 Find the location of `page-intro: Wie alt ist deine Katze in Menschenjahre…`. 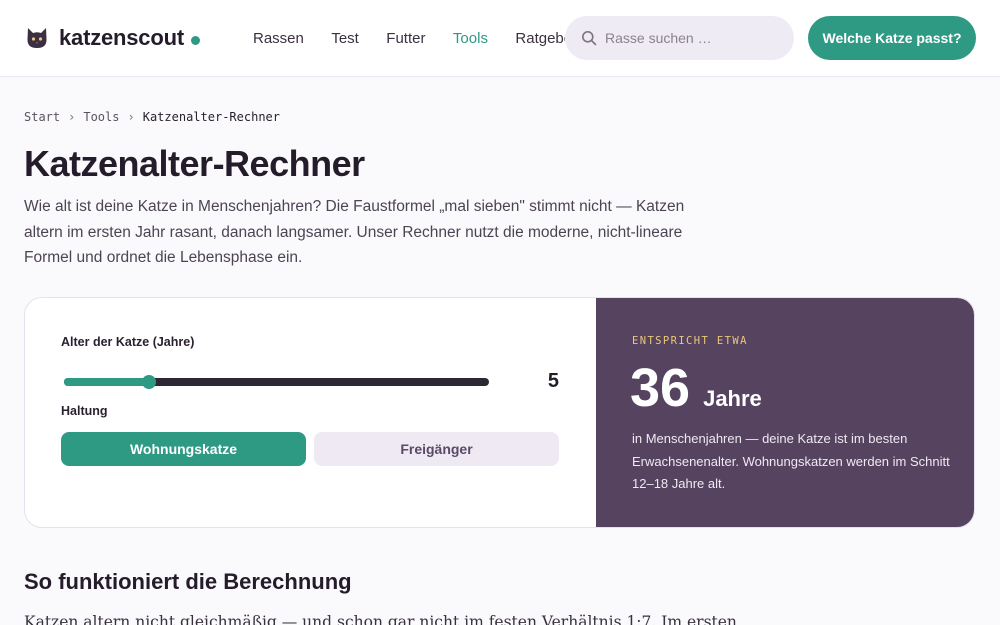

page-intro: Wie alt ist deine Katze in Menschenjahre… is located at coordinates (354, 232).